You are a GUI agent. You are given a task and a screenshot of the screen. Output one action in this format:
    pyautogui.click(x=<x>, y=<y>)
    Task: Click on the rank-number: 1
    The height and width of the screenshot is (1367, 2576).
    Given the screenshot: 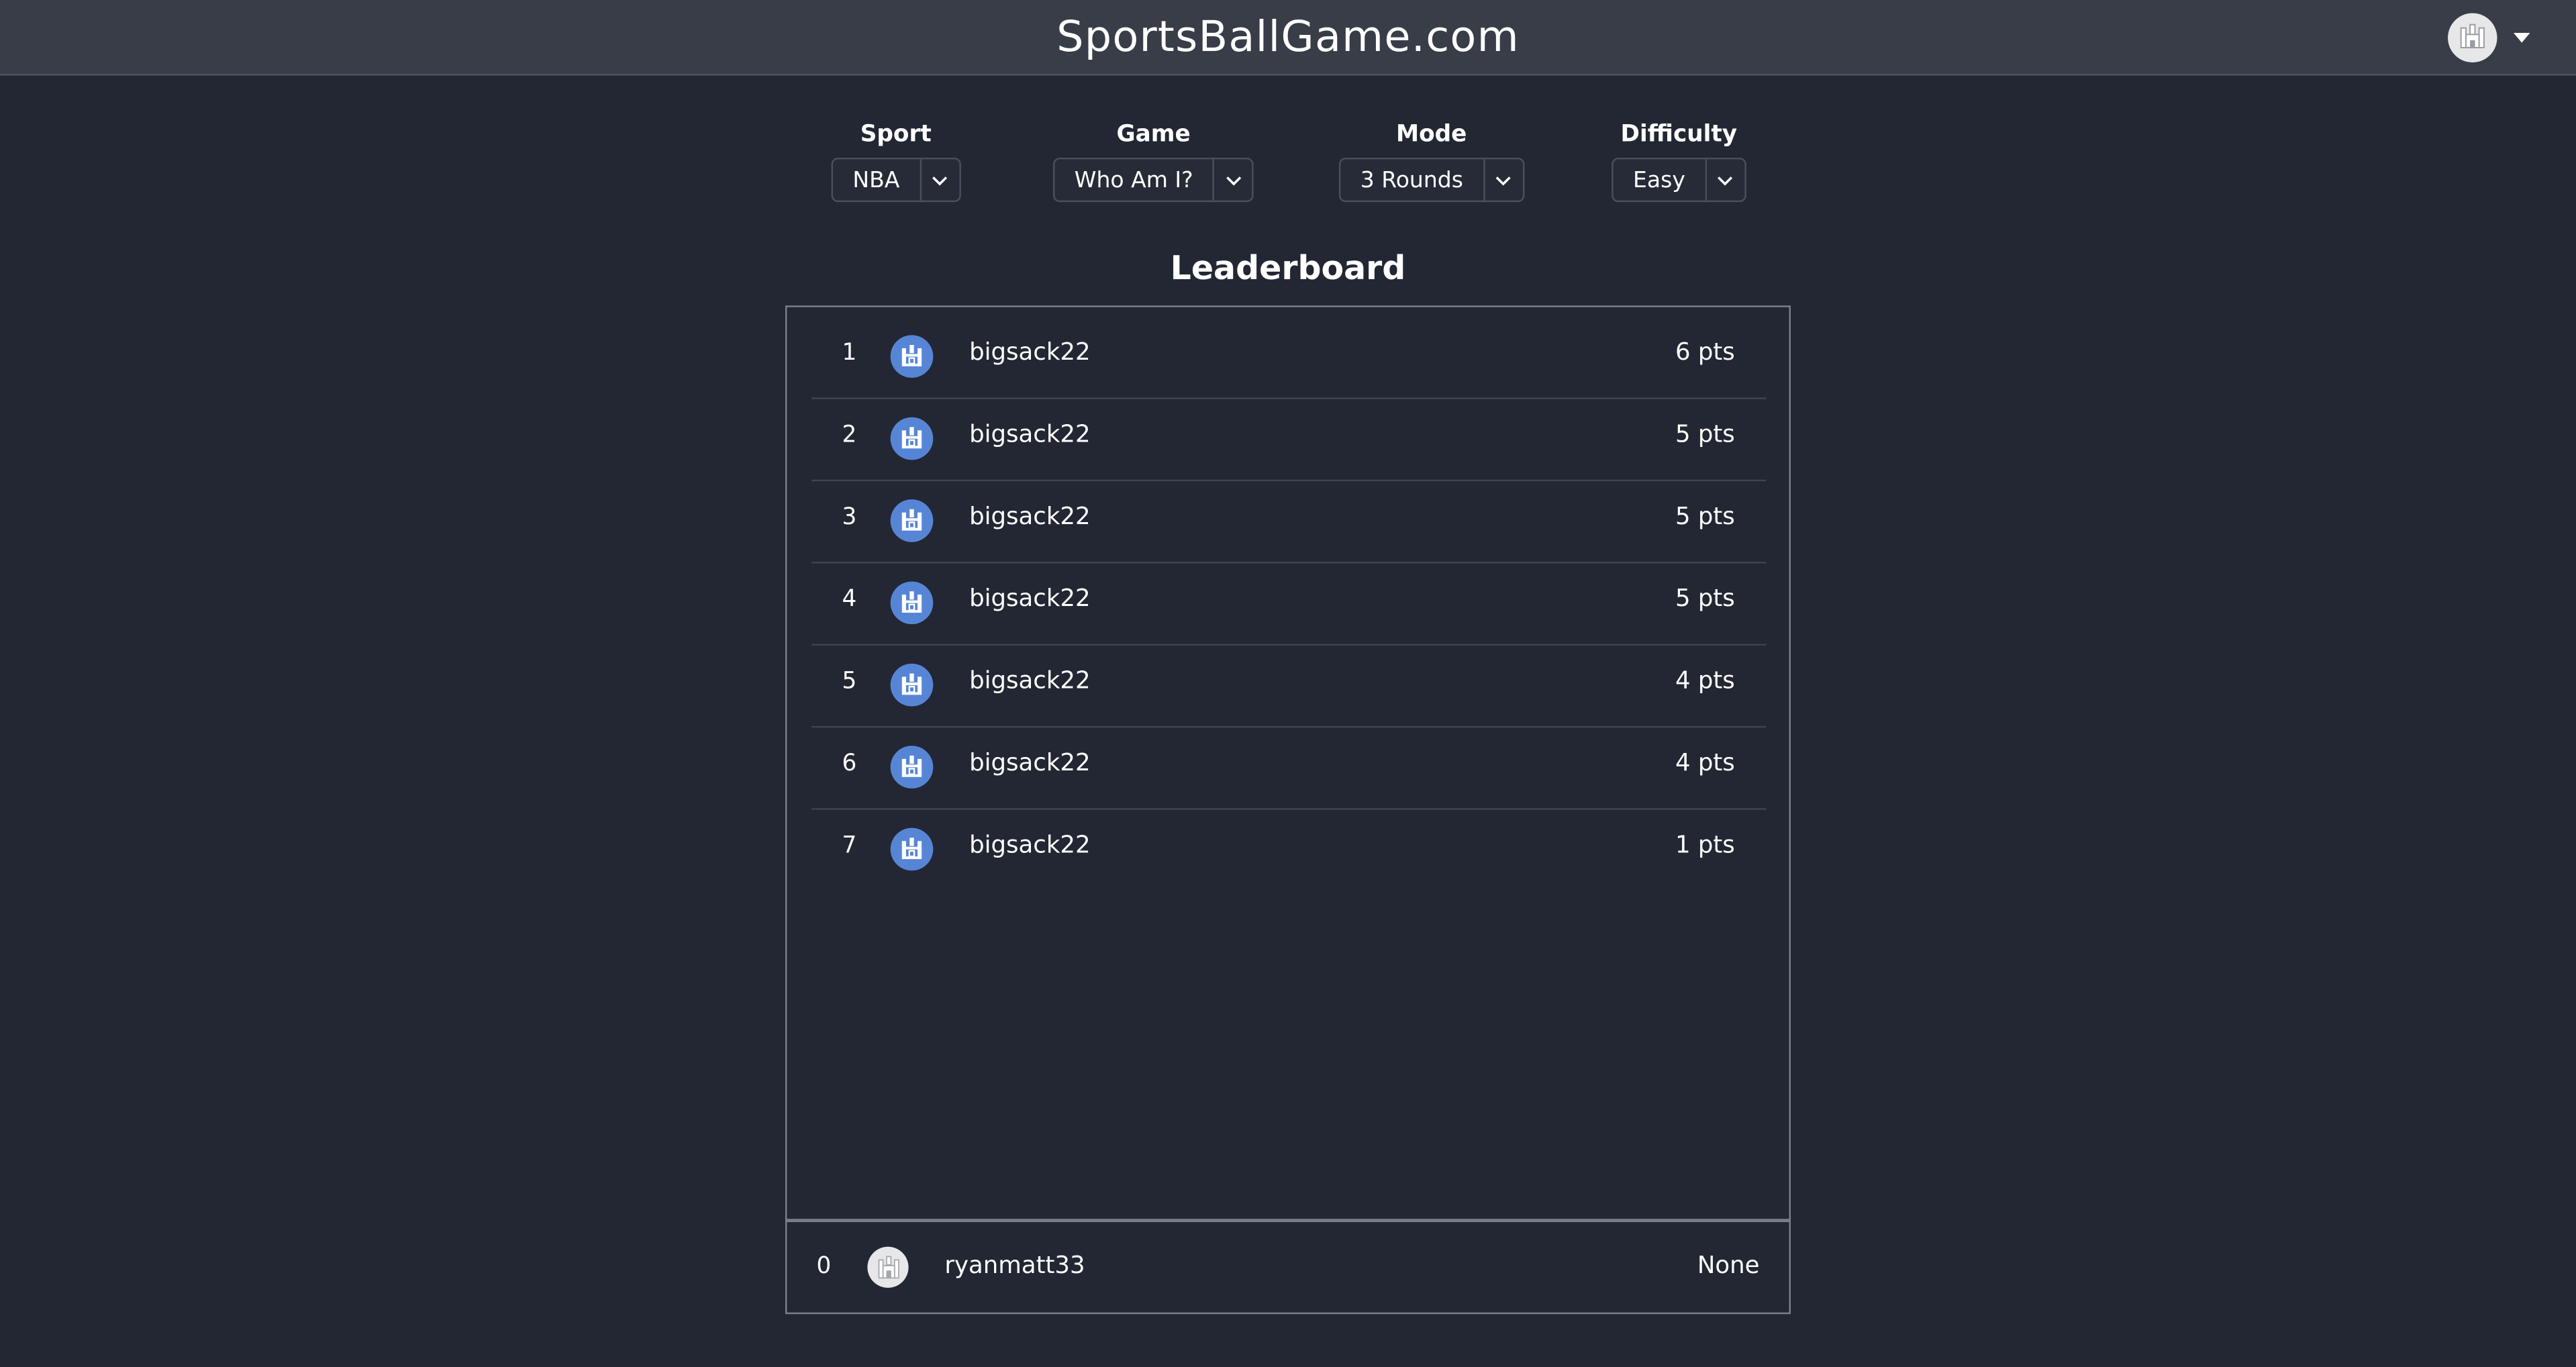 What is the action you would take?
    pyautogui.click(x=849, y=353)
    